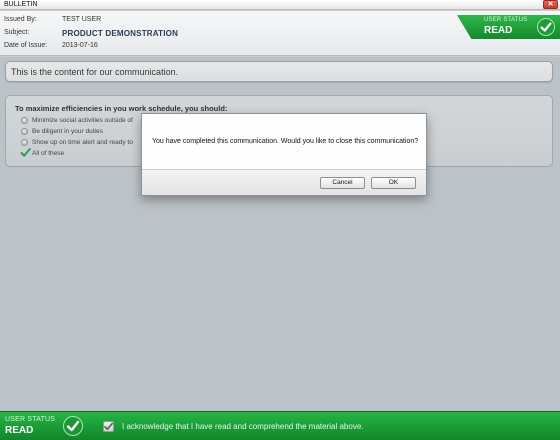 This screenshot has width=560, height=440. Describe the element at coordinates (26, 45) in the screenshot. I see `date-label: Date of Issue:` at that location.